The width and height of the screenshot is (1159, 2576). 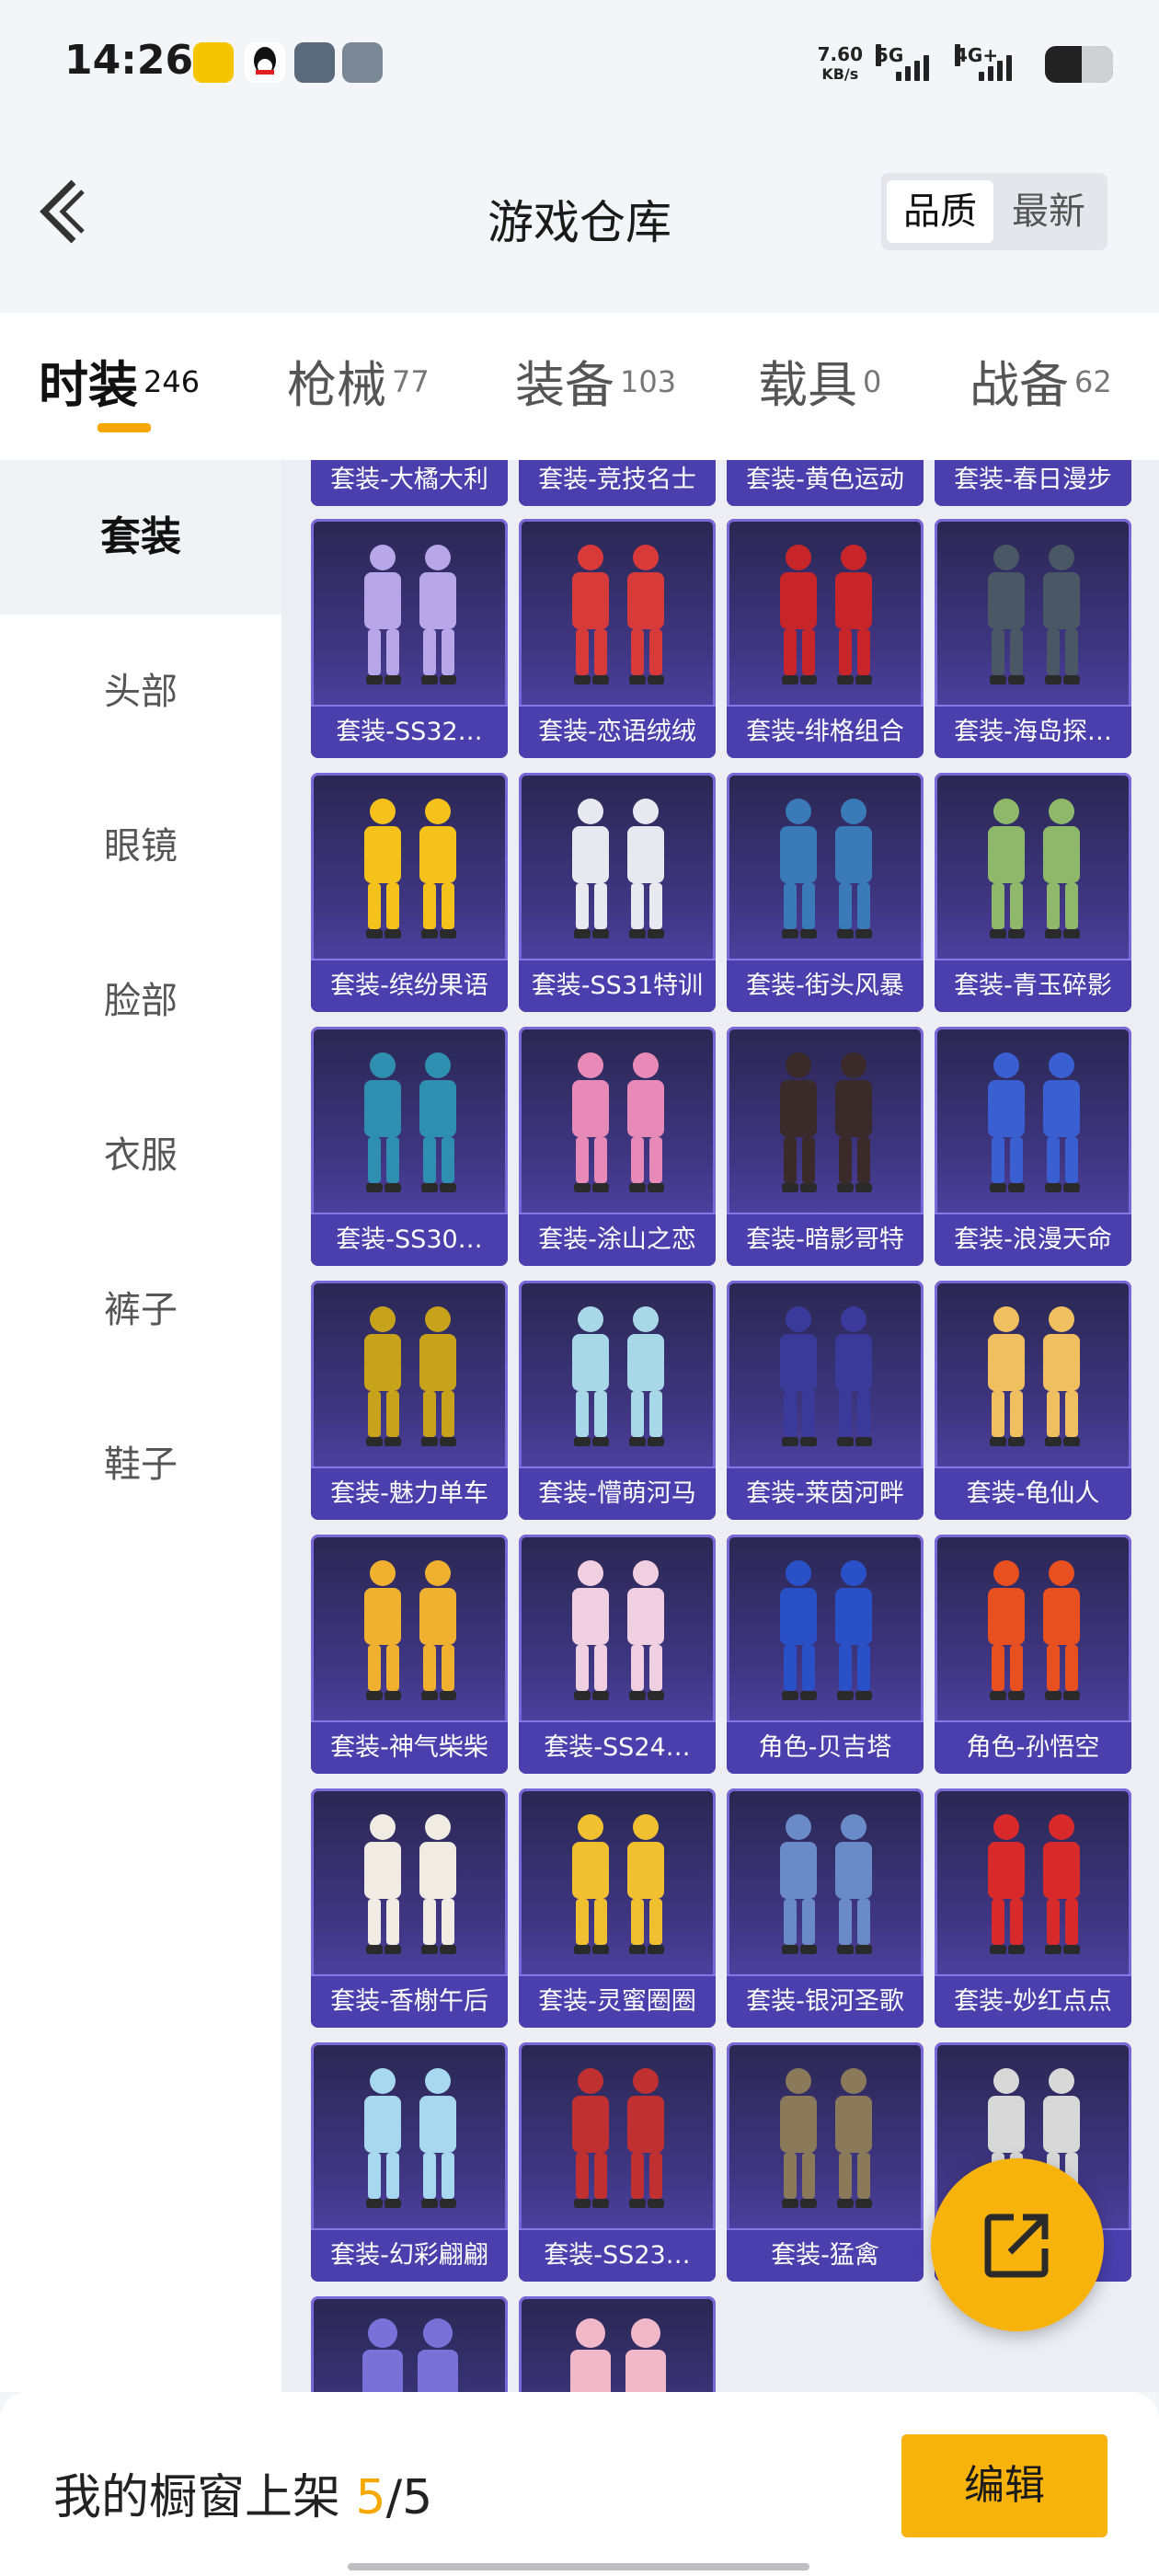 I want to click on outfit-card: 套装-魅力单车, so click(x=409, y=1400).